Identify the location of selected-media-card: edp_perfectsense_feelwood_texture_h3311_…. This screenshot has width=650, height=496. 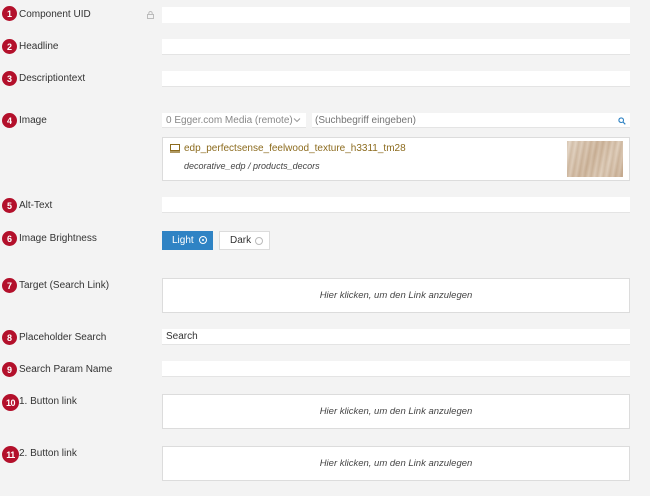
(396, 159).